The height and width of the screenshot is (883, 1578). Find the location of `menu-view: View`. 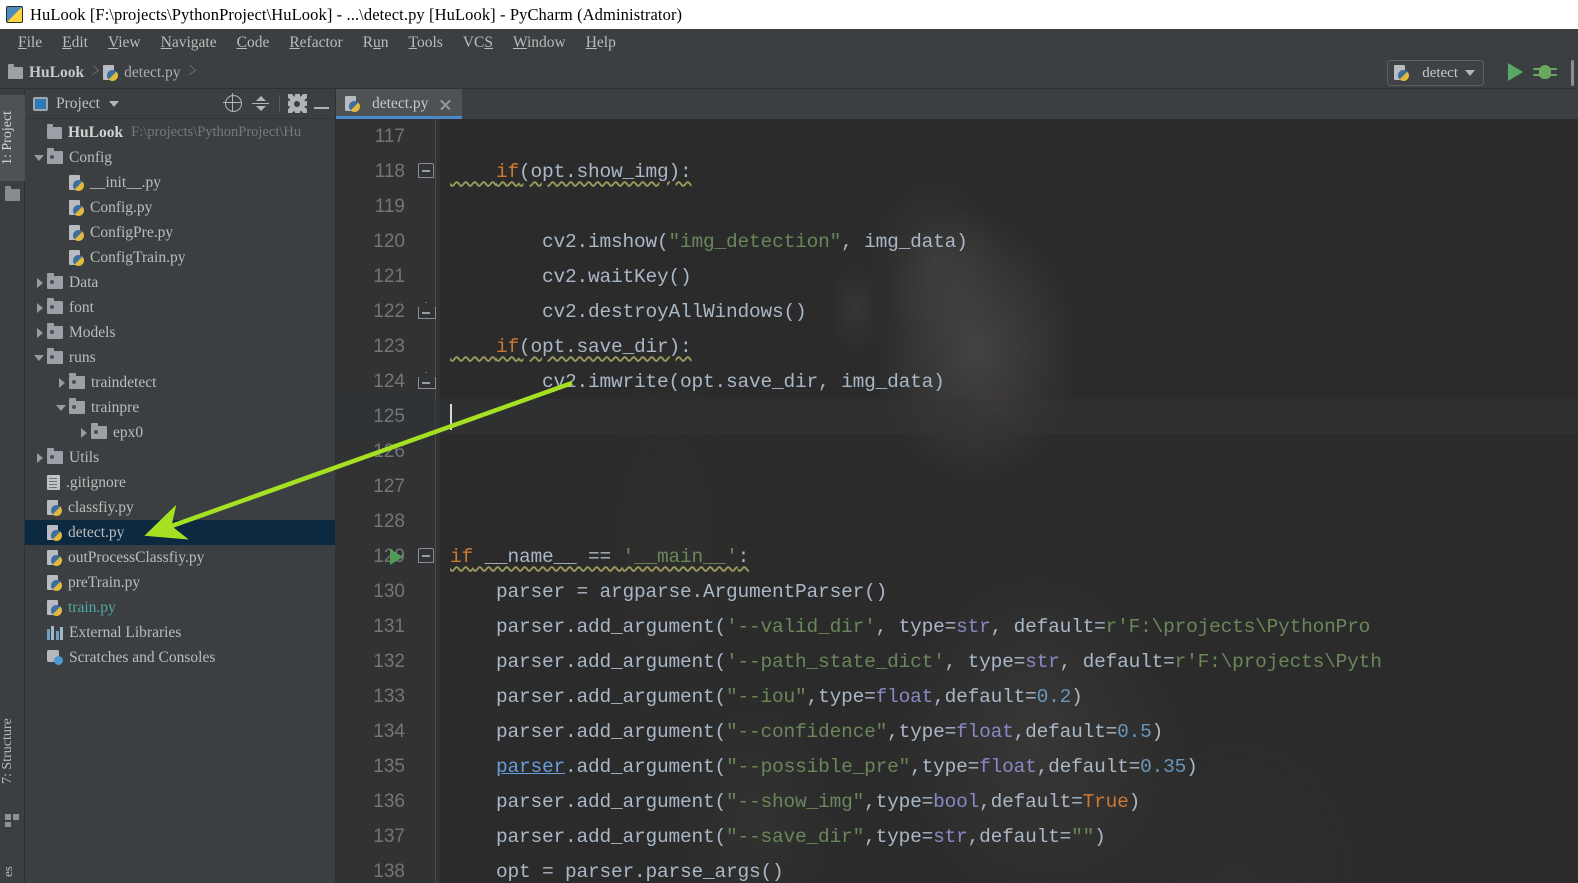

menu-view: View is located at coordinates (124, 43).